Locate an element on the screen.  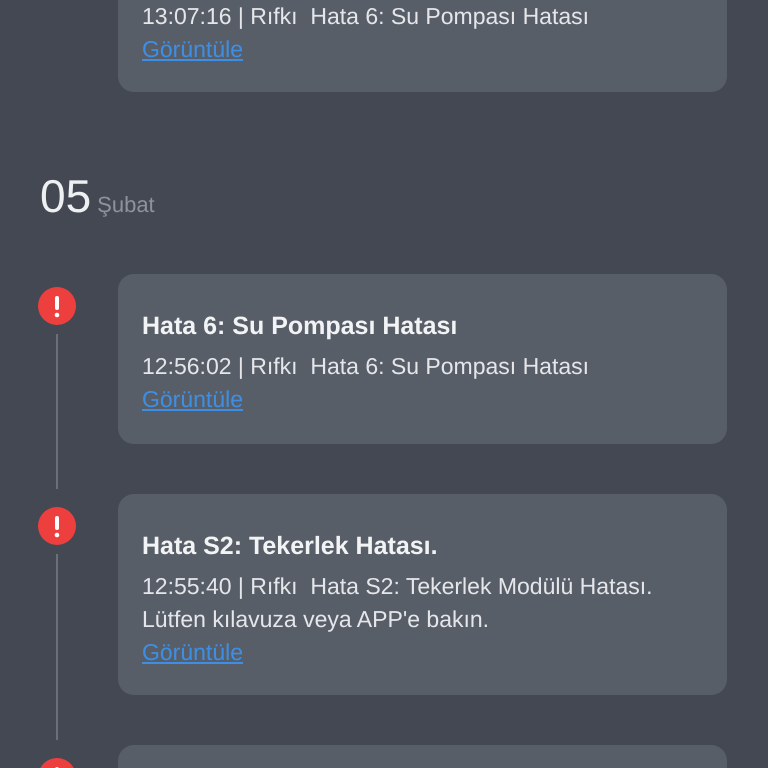
event-title: Hata S2: Tekerlek Hatası. is located at coordinates (290, 546).